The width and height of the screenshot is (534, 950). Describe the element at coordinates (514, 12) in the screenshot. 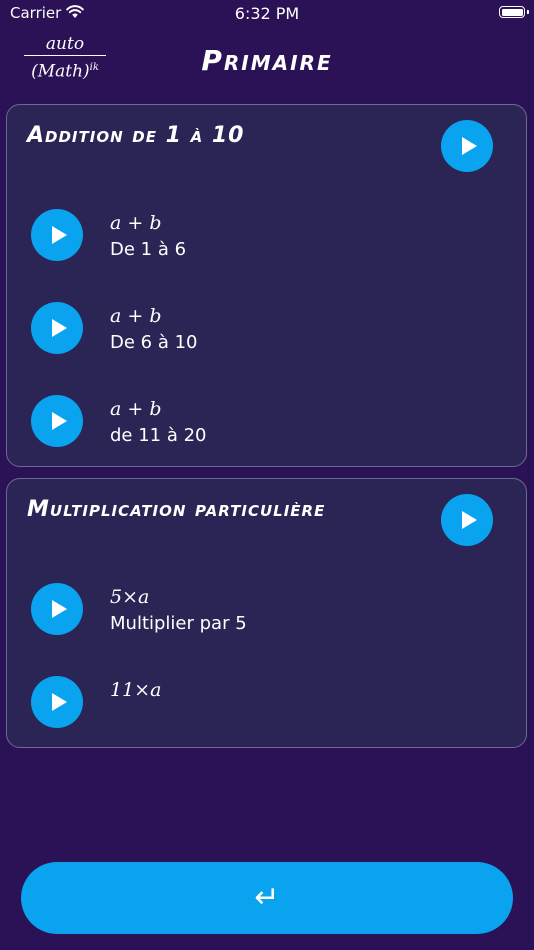

I see `battery-icon` at that location.